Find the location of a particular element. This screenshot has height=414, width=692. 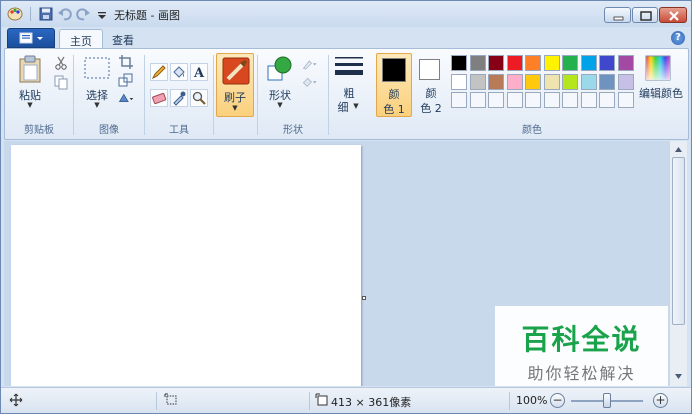

select-dropdown-icon: ▼ is located at coordinates (97, 105).